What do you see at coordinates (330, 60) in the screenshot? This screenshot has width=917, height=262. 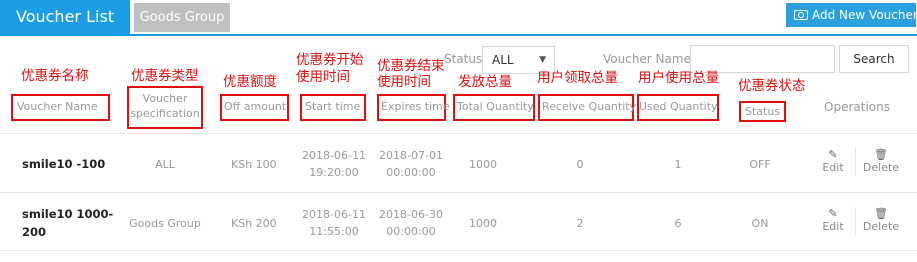 I see `annotation-start-time-line1: 优惠券开始` at bounding box center [330, 60].